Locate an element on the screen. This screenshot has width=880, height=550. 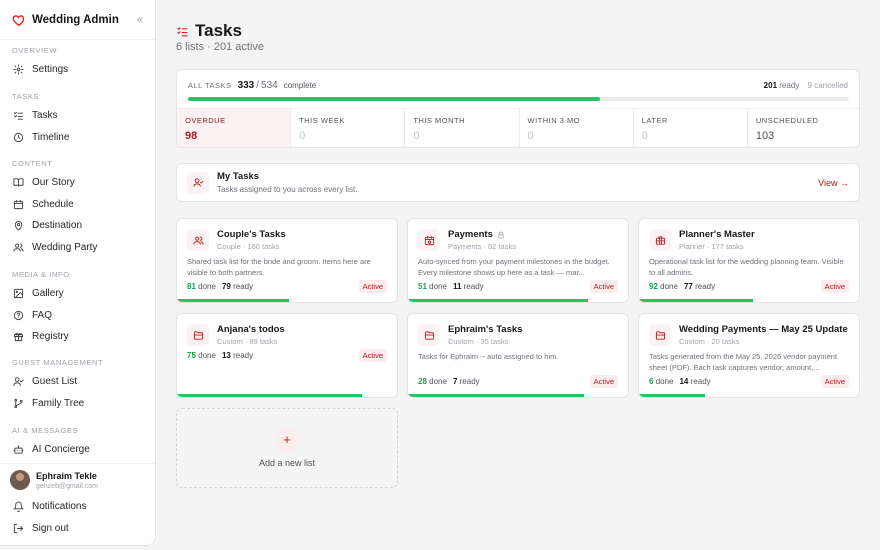
card-meta: Custom · 89 tasks is located at coordinates (247, 341).